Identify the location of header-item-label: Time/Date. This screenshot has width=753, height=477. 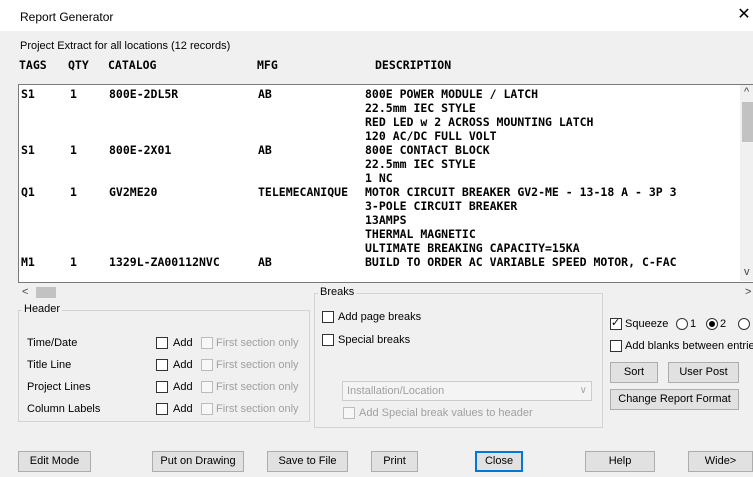
(52, 343).